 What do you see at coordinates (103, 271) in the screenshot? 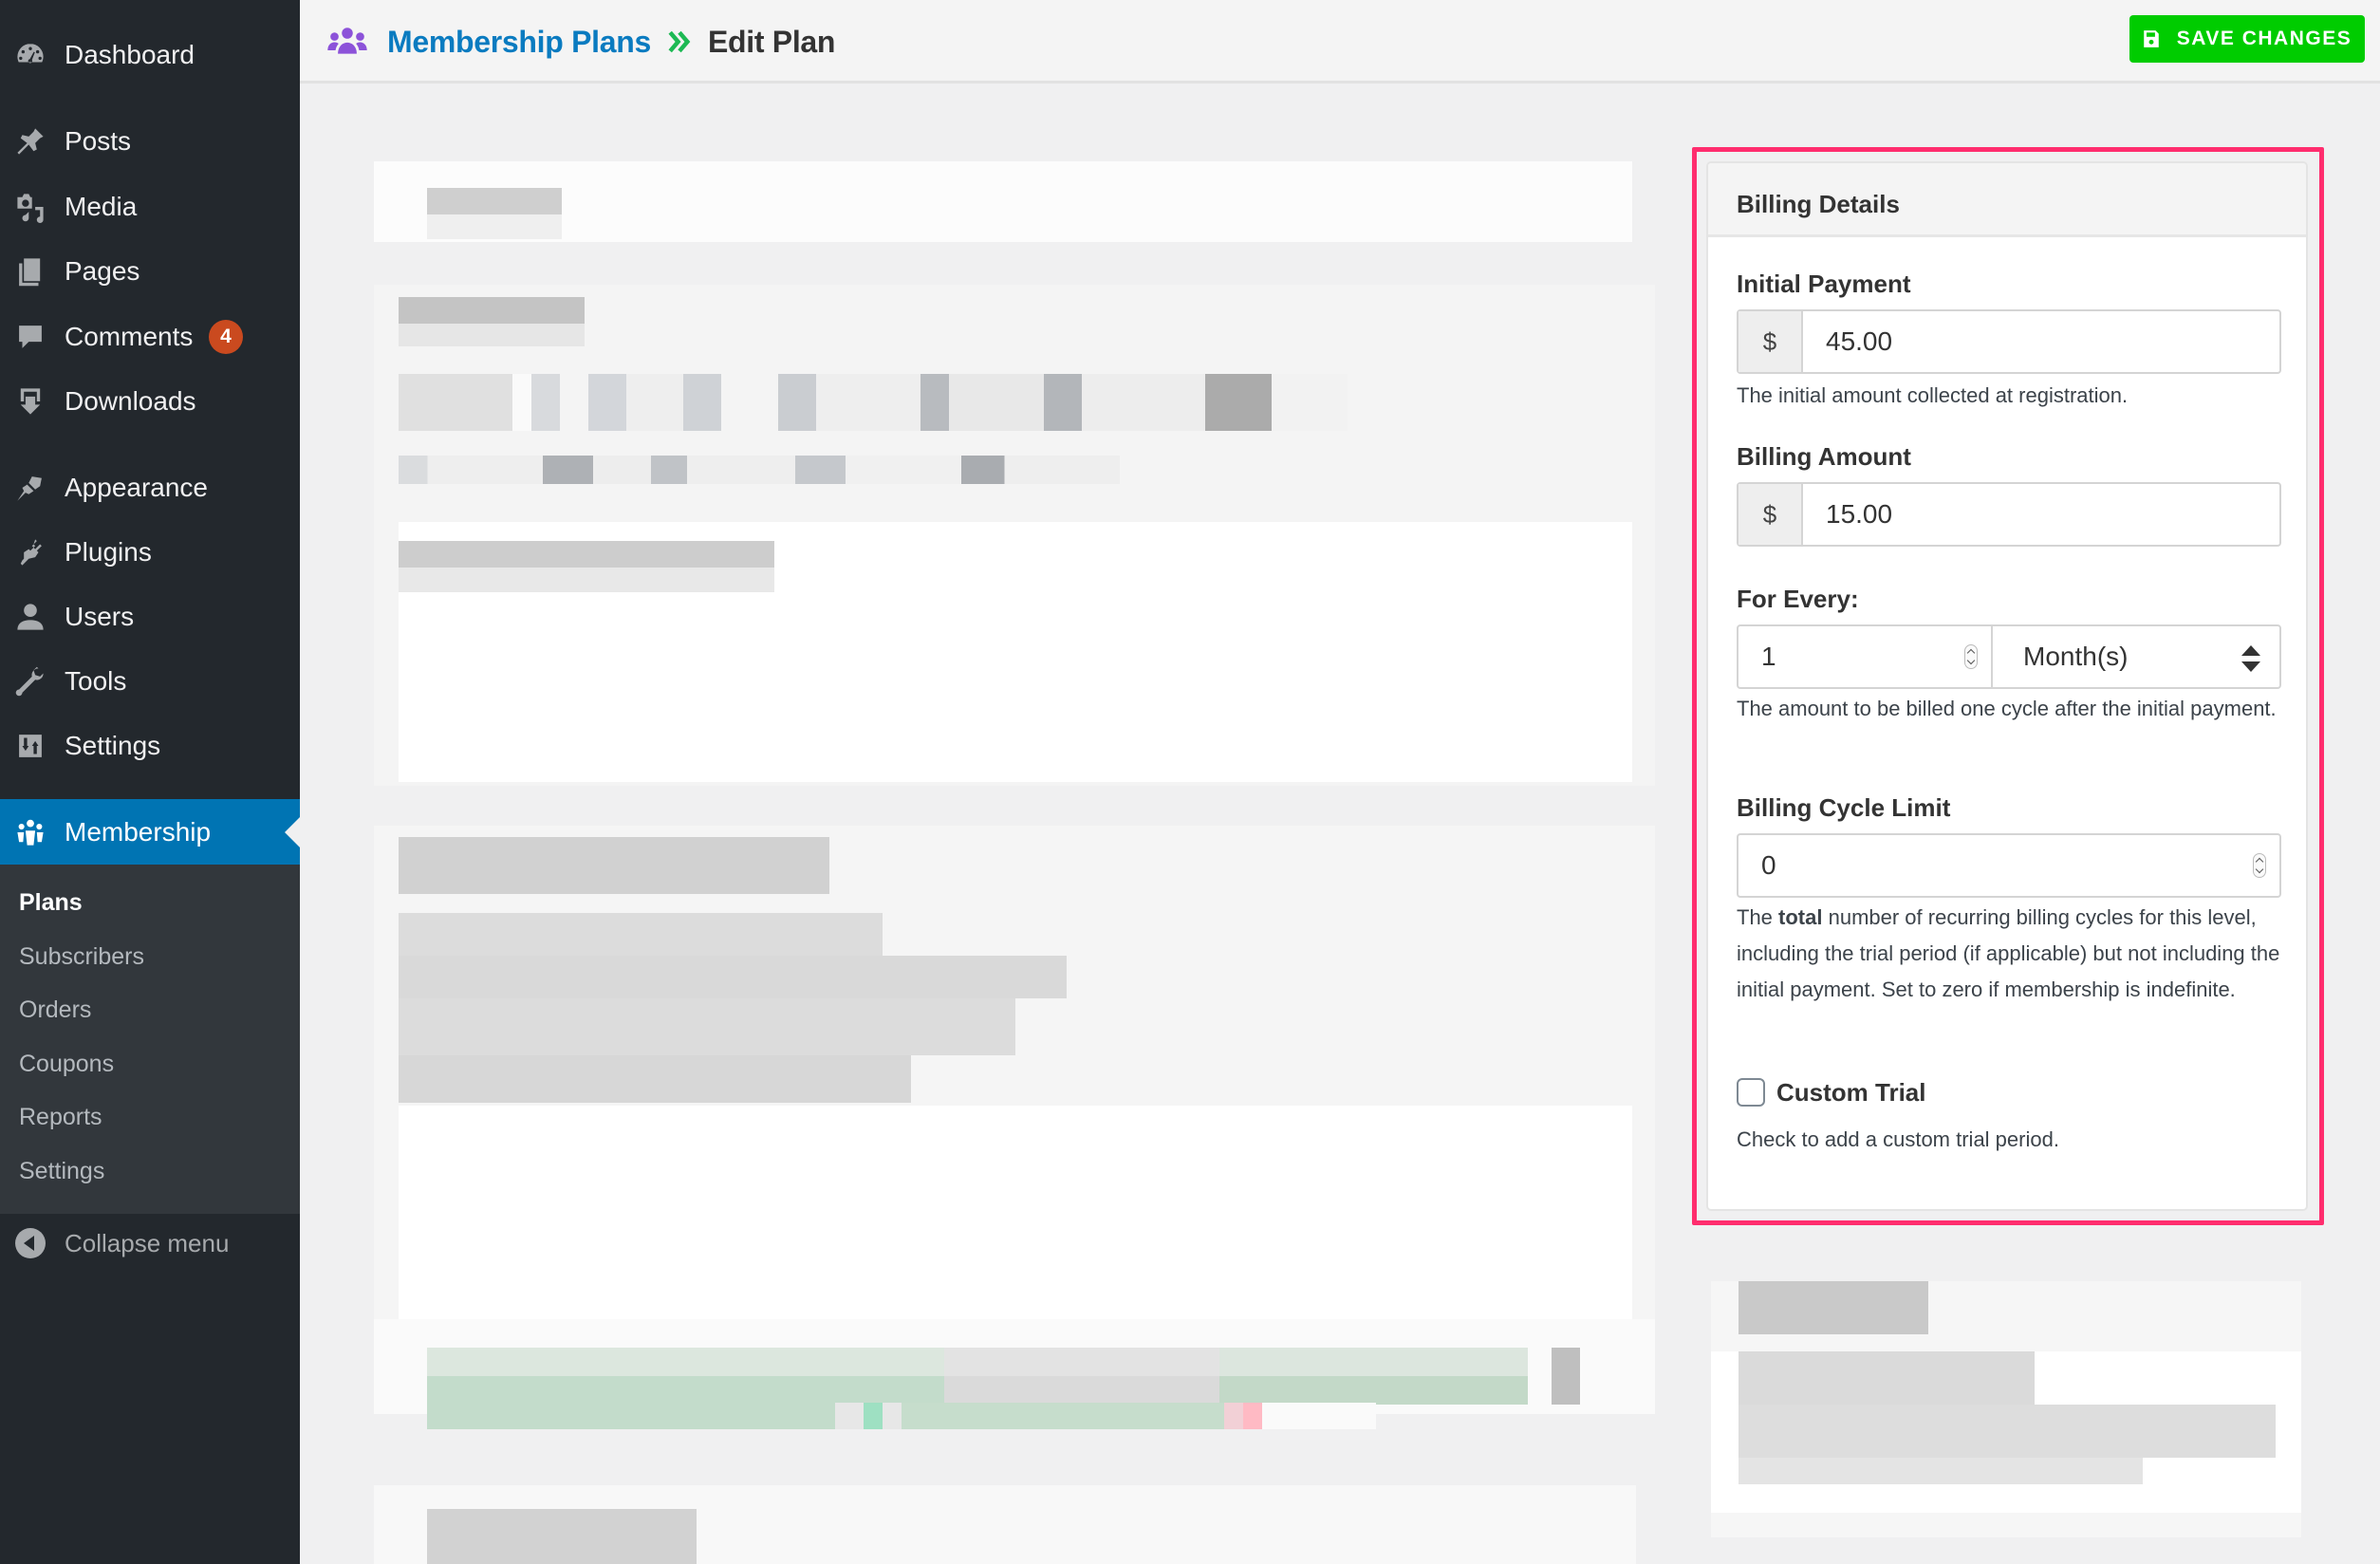
I see `sidebar-item-label: Pages` at bounding box center [103, 271].